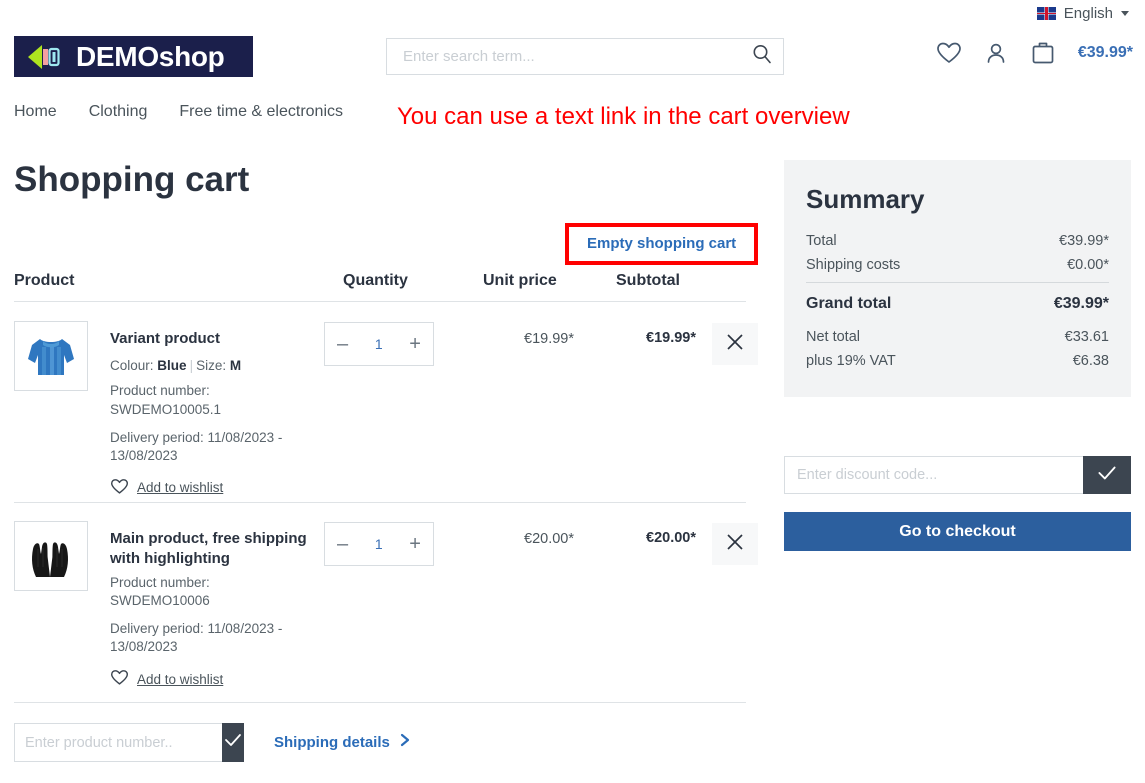 This screenshot has width=1145, height=783. I want to click on summary-value: €33.61, so click(1086, 337).